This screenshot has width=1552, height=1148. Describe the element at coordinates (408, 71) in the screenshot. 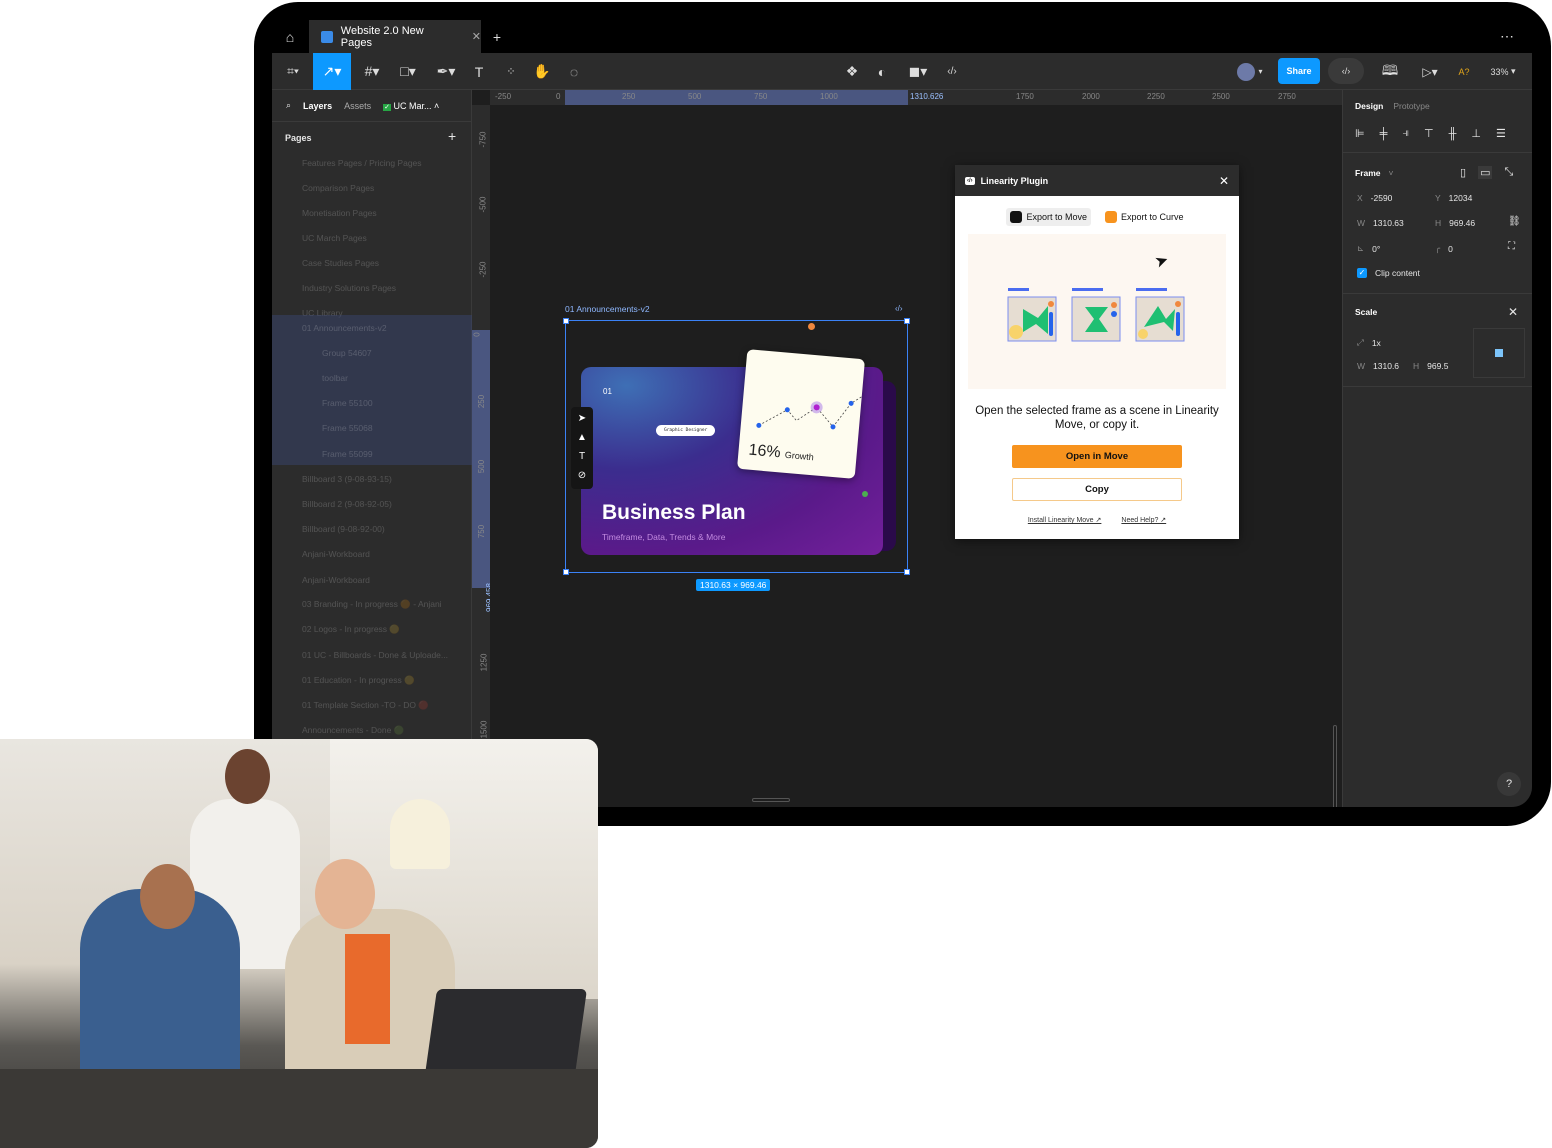

I see `rectangle-tool-icon: □▾` at that location.